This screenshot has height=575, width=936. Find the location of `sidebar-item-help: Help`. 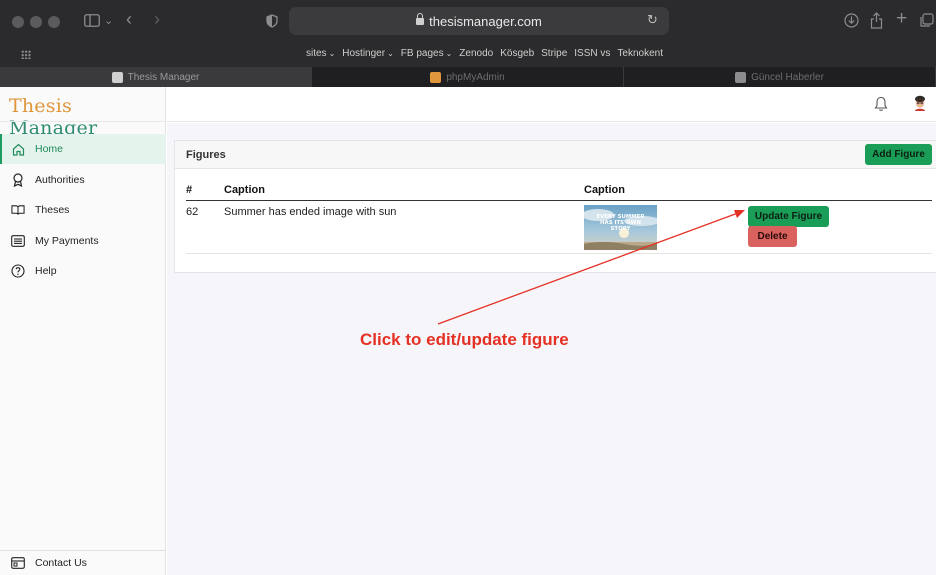

sidebar-item-help: Help is located at coordinates (83, 271).